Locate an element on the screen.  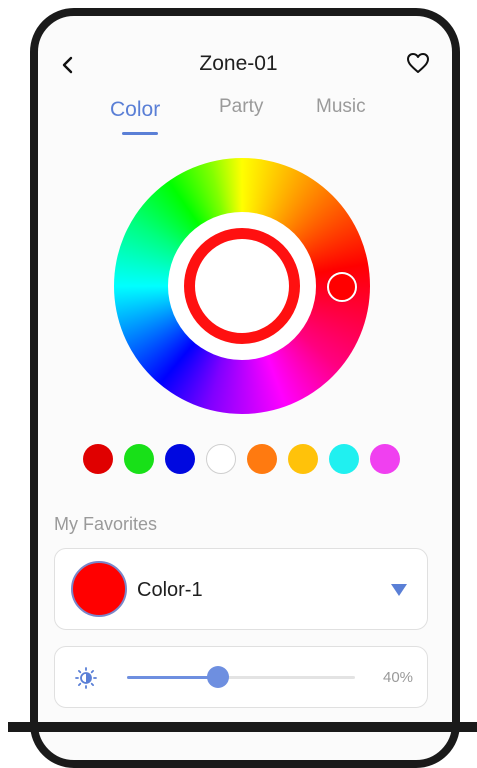
favorite-color-swatch is located at coordinates (99, 589).